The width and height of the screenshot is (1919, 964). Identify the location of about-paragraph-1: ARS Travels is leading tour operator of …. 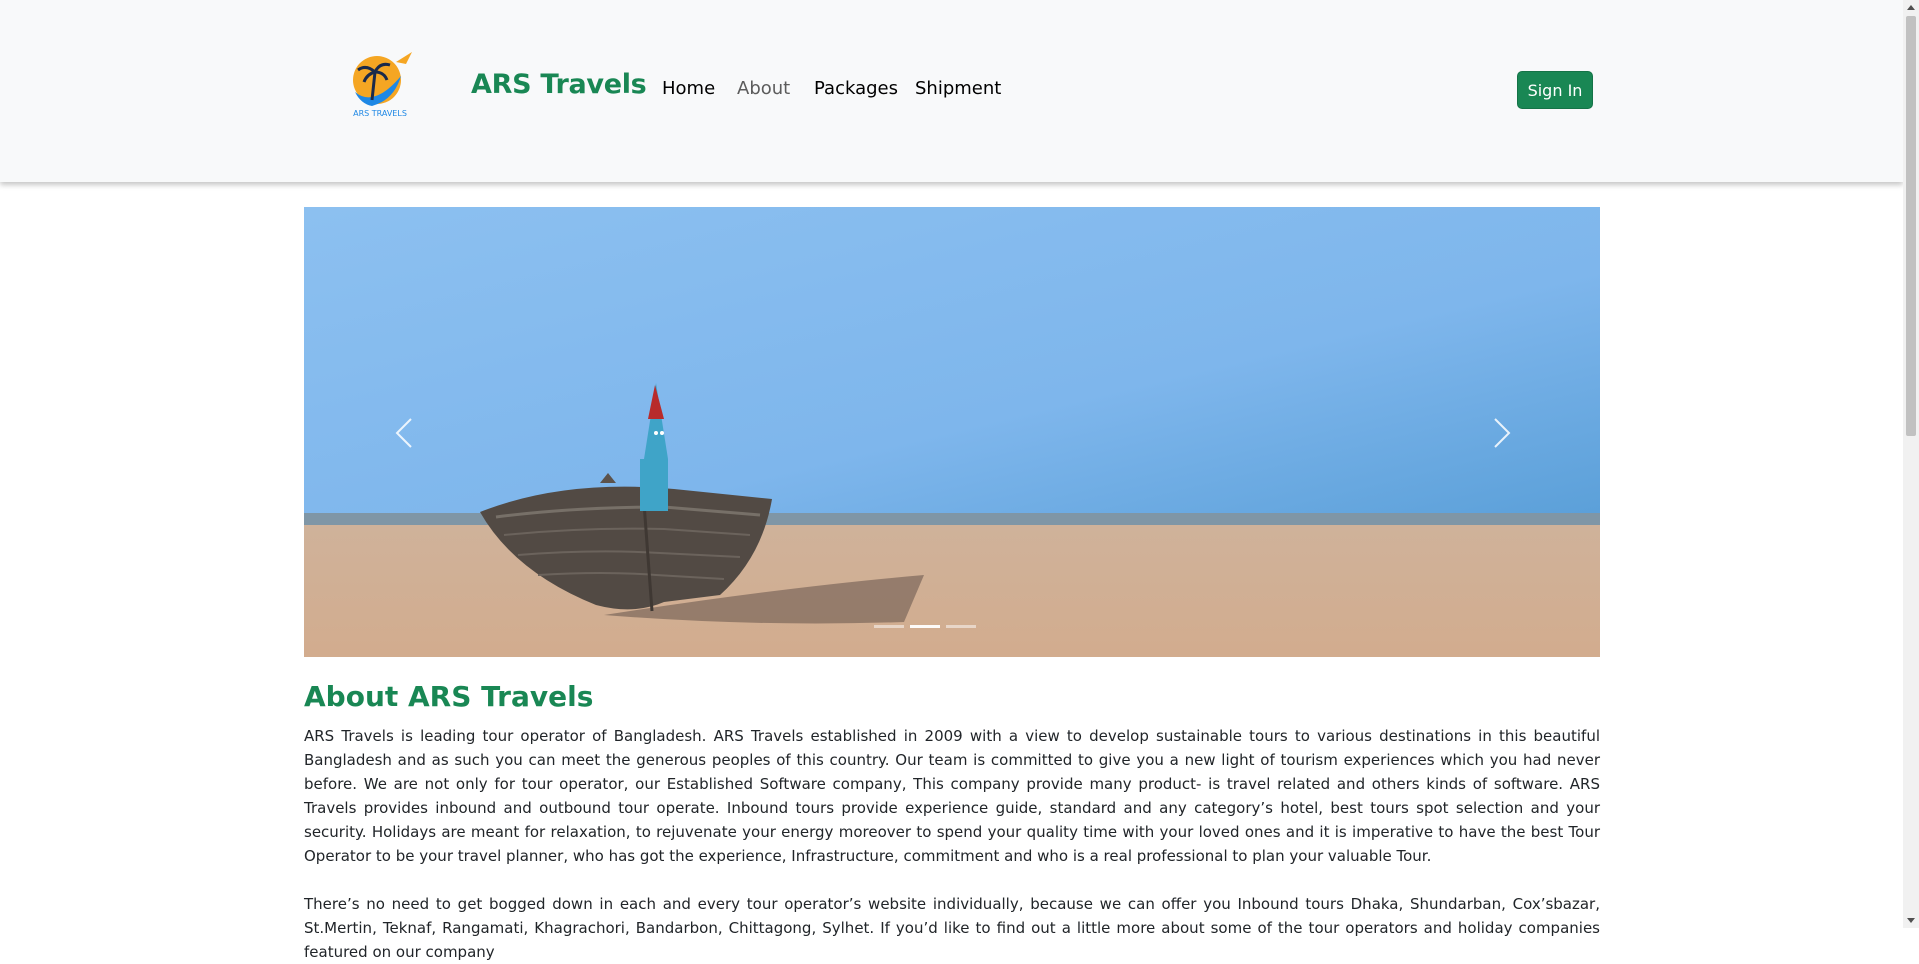
(952, 796).